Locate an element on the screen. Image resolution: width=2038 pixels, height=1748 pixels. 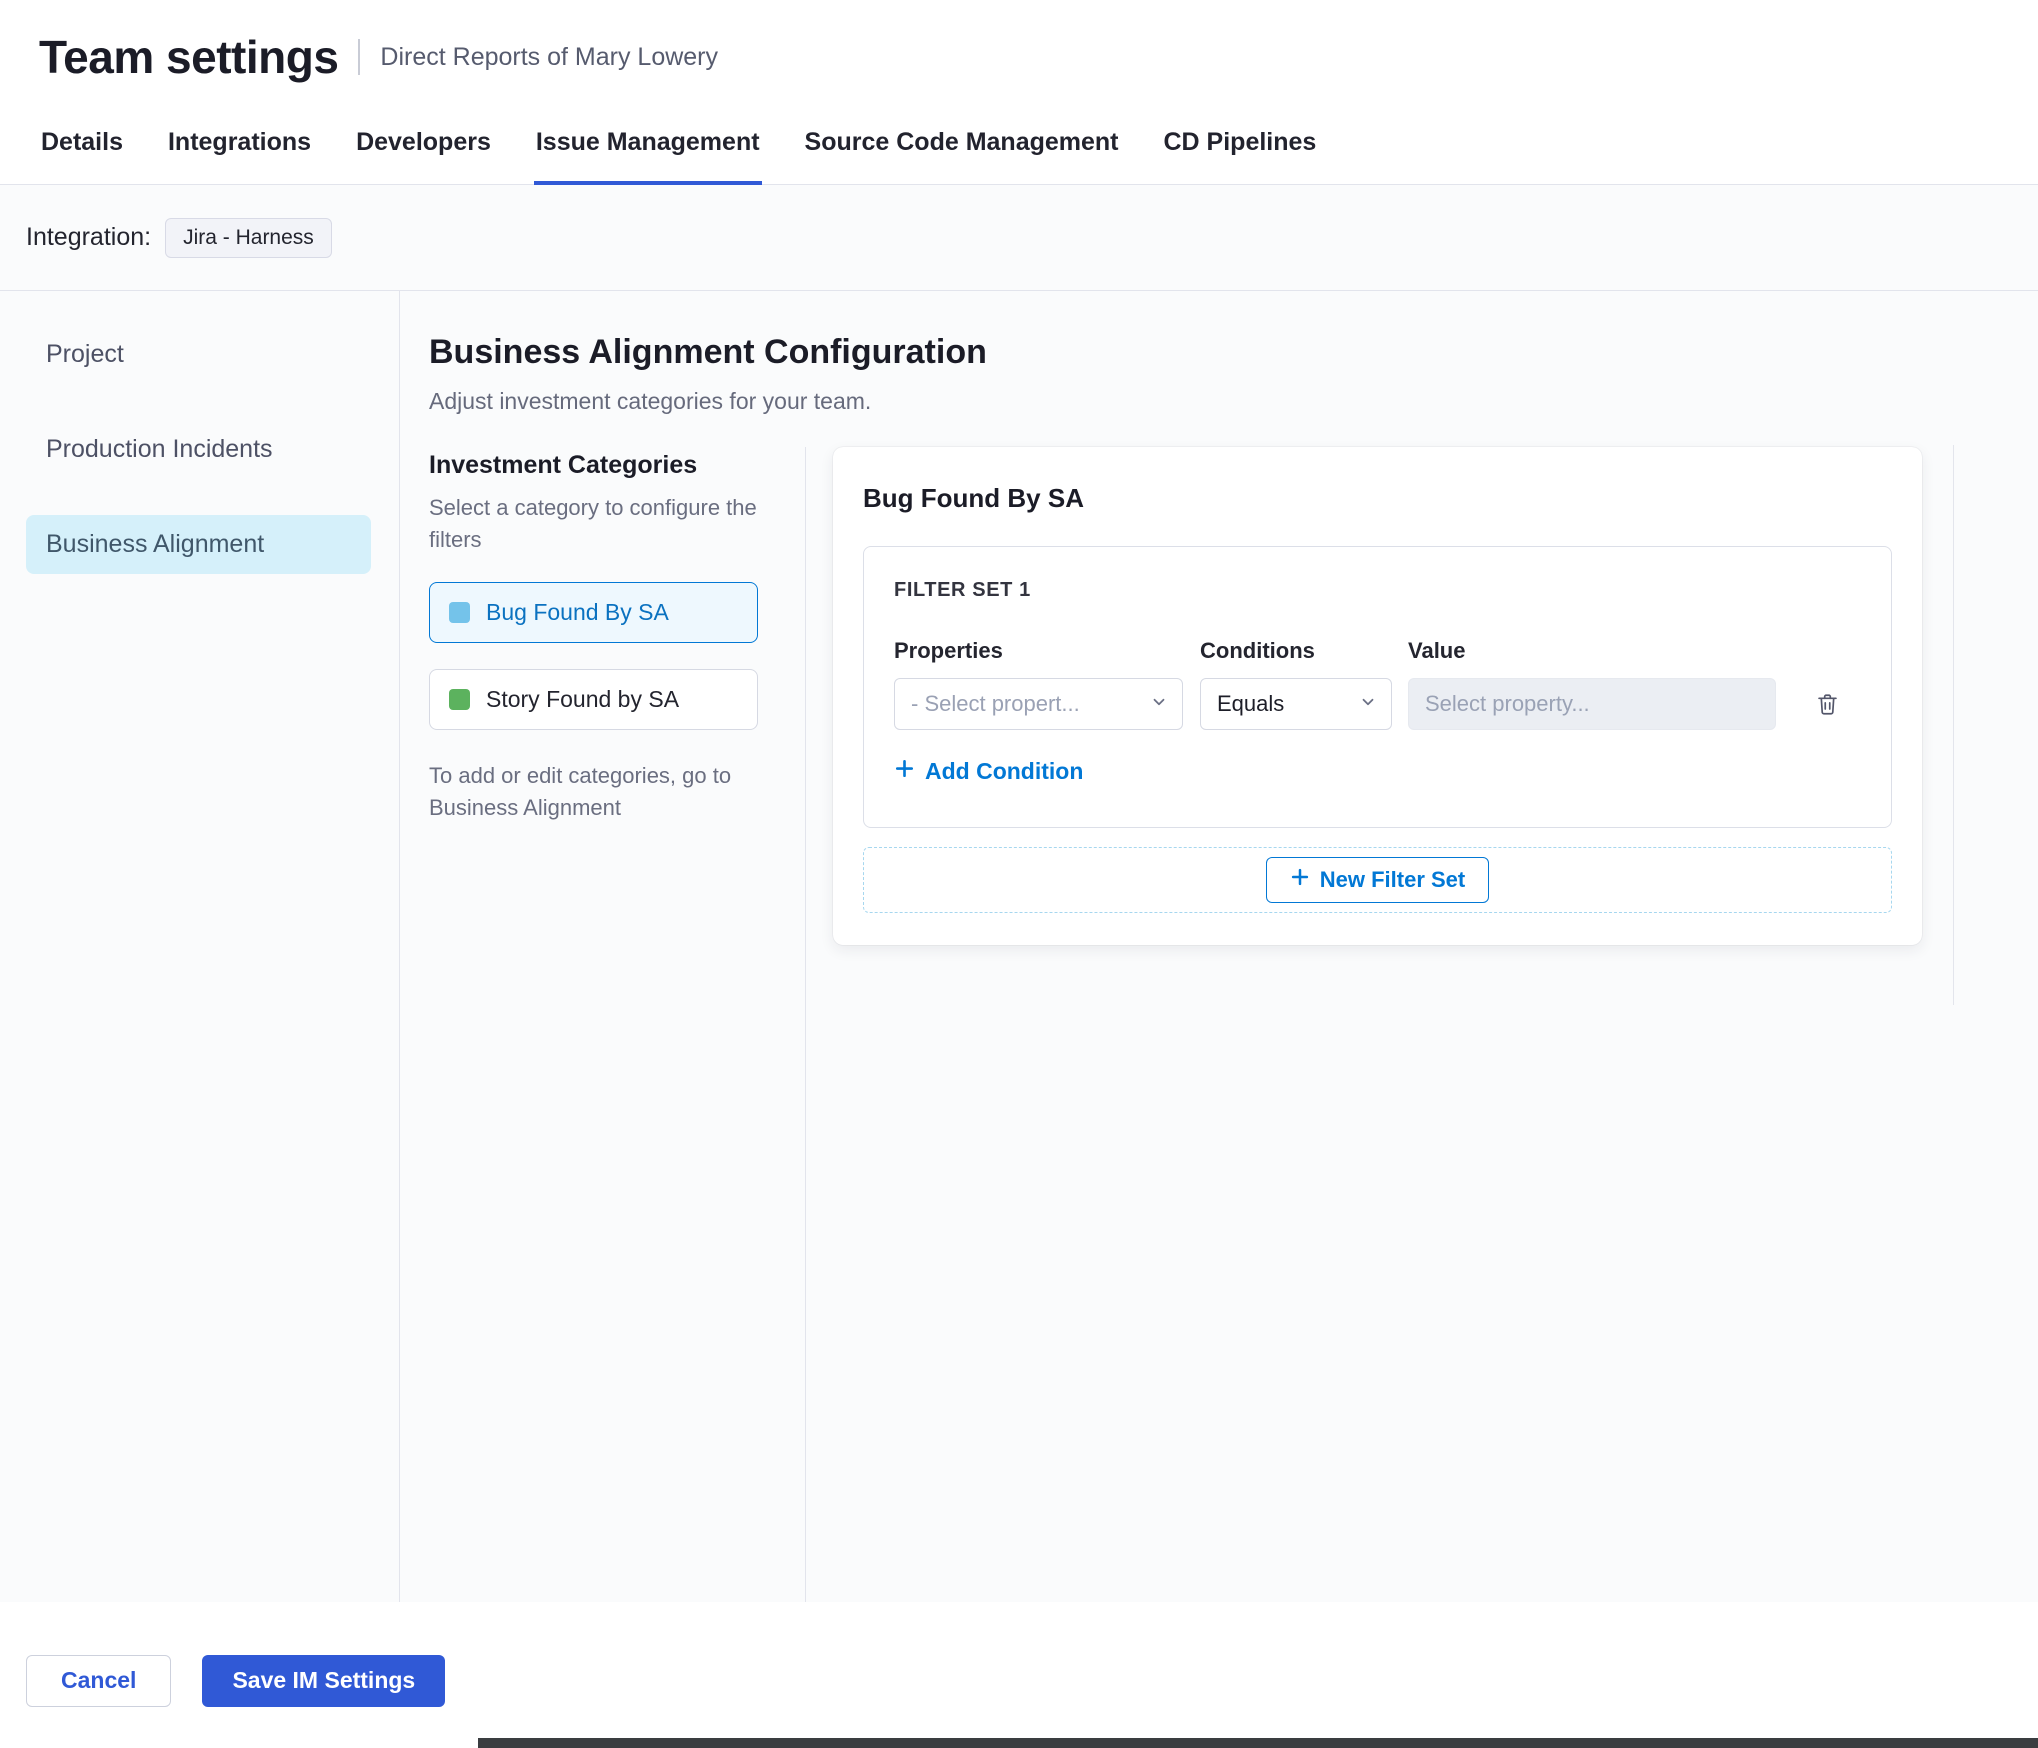
section-title: Business Alignment Configuration is located at coordinates (708, 352).